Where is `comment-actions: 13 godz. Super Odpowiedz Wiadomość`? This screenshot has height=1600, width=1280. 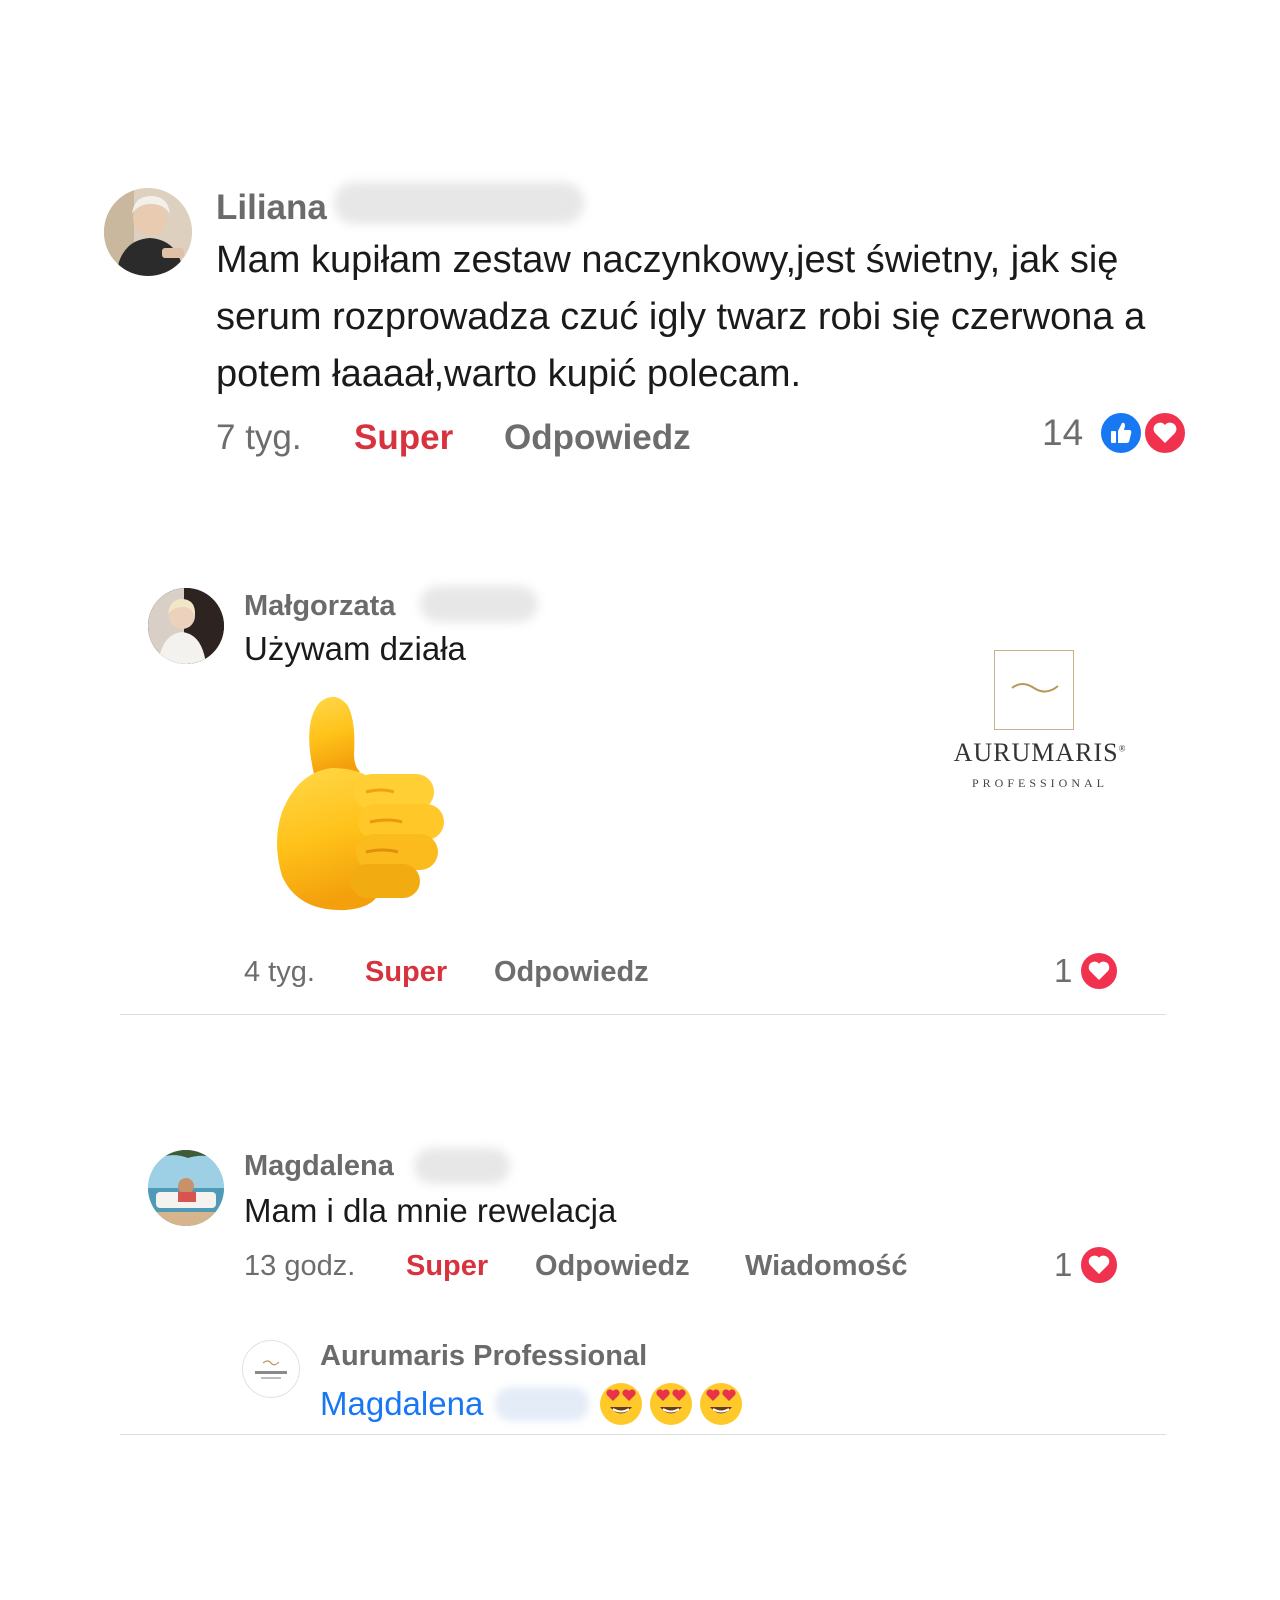 comment-actions: 13 godz. Super Odpowiedz Wiadomość is located at coordinates (576, 1266).